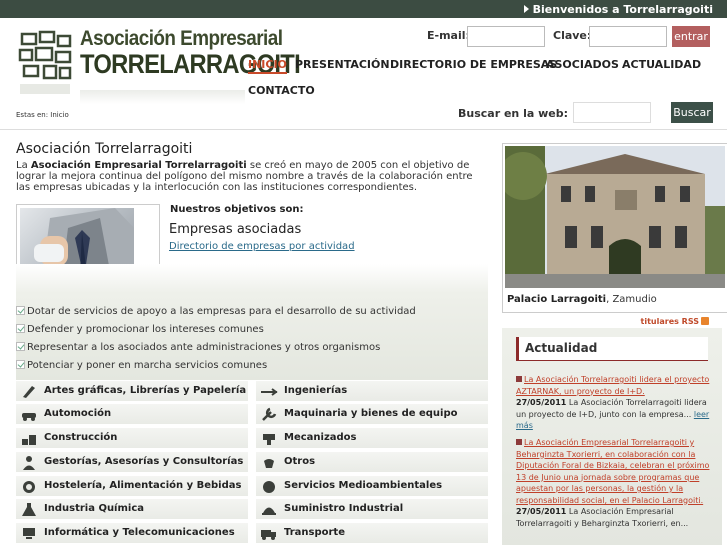  Describe the element at coordinates (300, 461) in the screenshot. I see `sector-label: Otros` at that location.